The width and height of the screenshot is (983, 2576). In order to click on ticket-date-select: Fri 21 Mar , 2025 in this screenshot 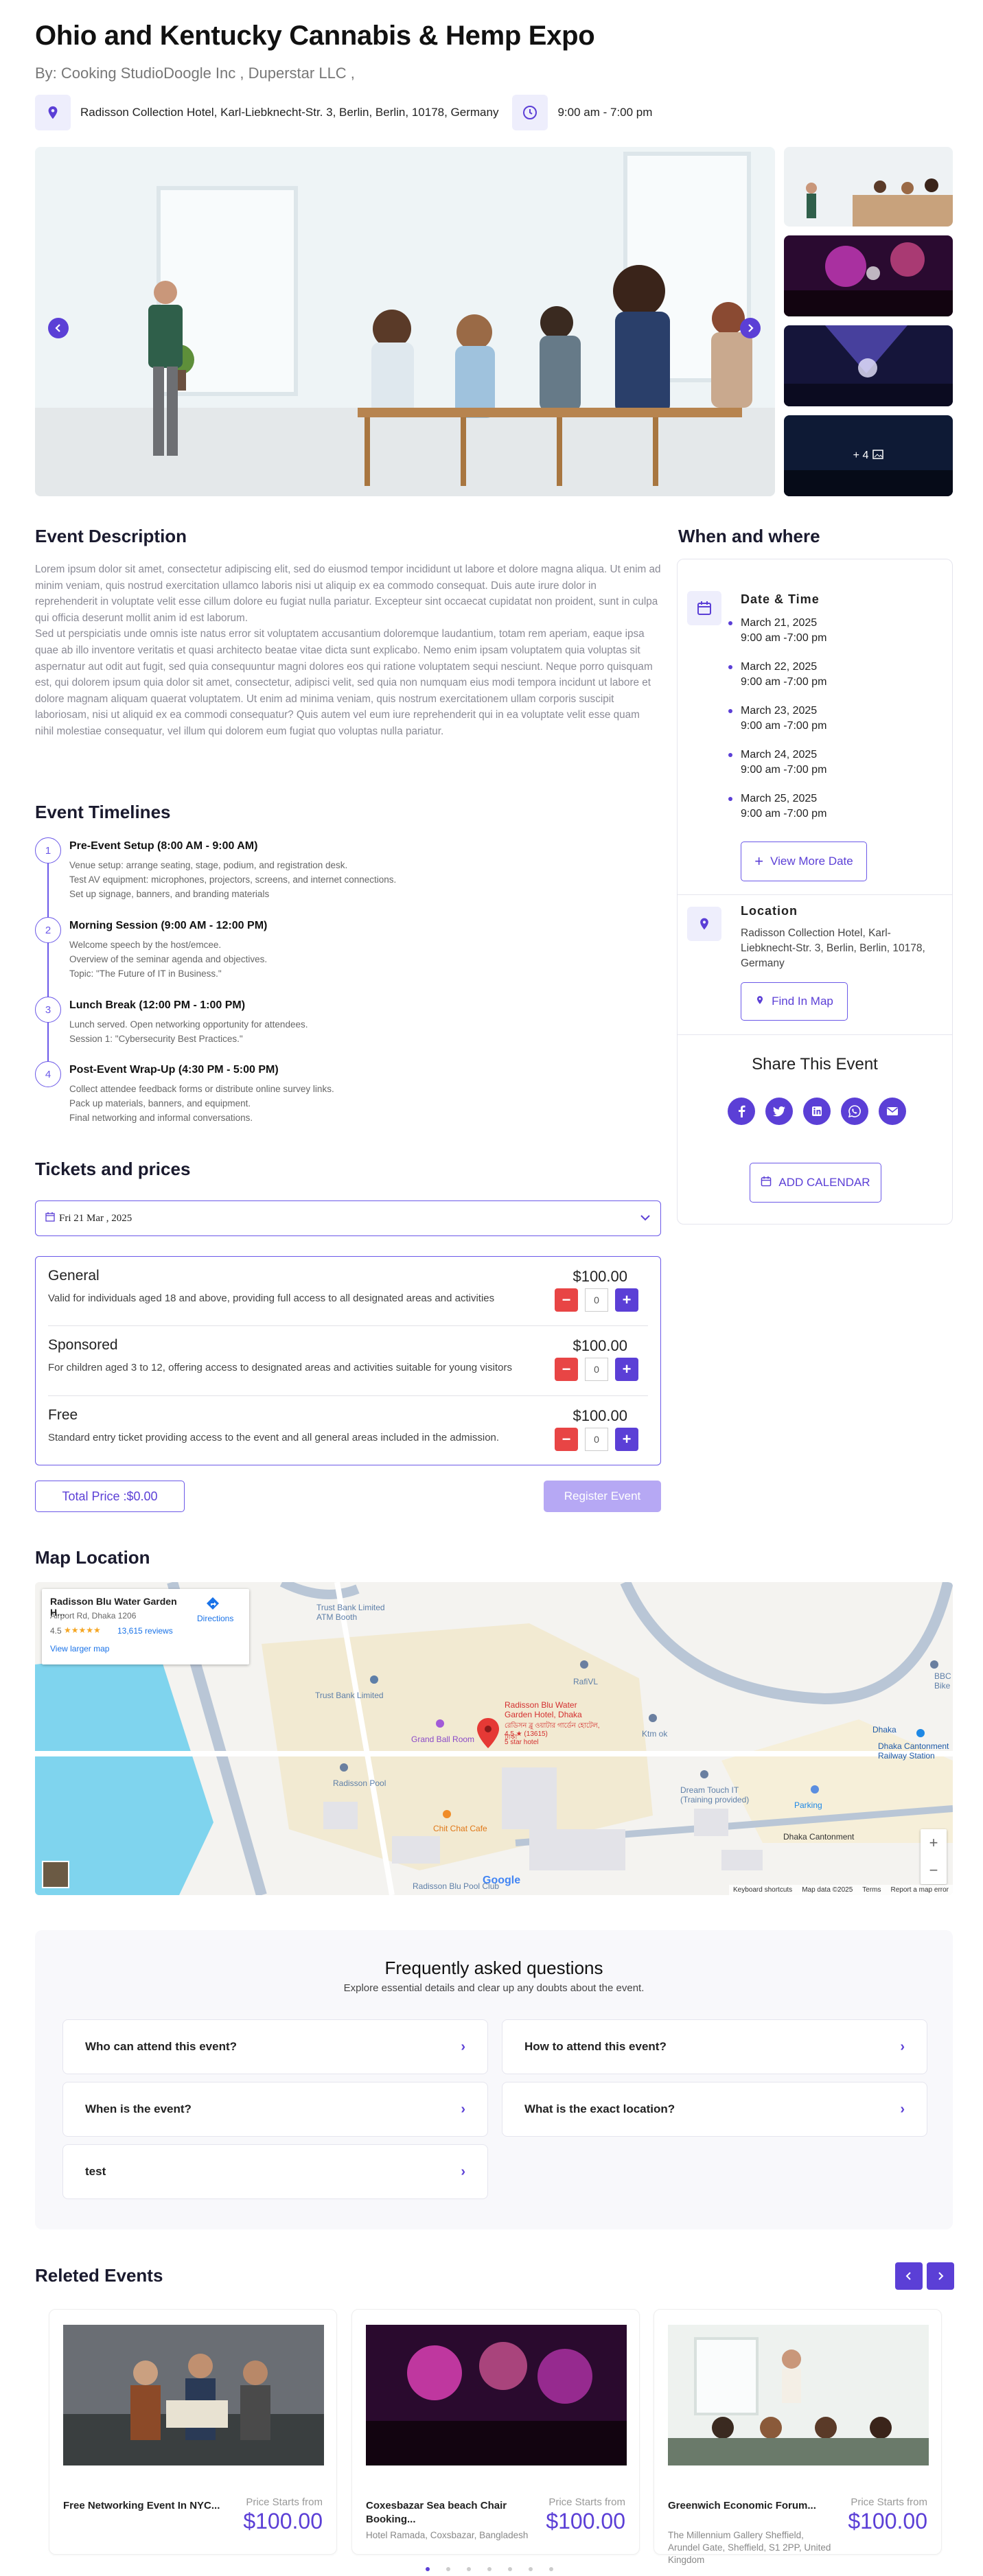, I will do `click(348, 1218)`.